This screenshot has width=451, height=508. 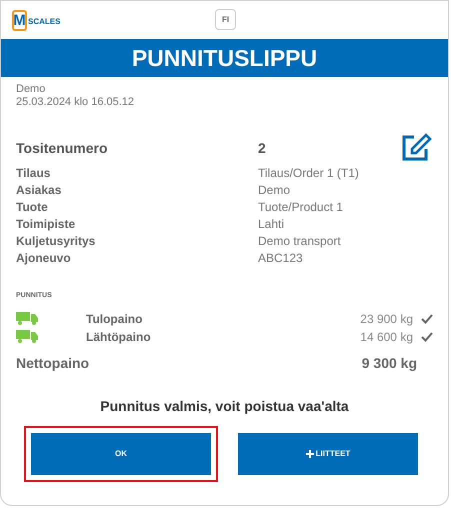 I want to click on detail-label: Tilaus, so click(x=34, y=173).